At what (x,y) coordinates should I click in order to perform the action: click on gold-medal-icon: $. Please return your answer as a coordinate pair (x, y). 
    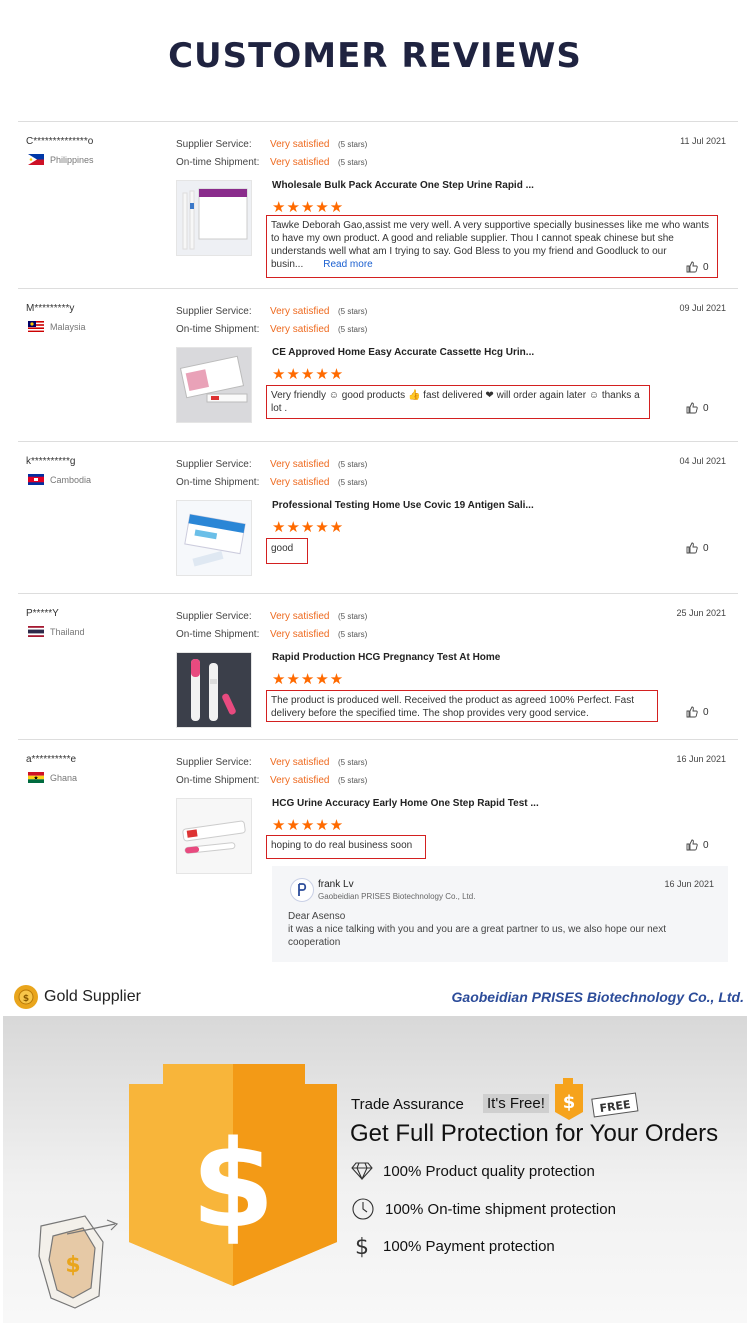
    Looking at the image, I should click on (26, 997).